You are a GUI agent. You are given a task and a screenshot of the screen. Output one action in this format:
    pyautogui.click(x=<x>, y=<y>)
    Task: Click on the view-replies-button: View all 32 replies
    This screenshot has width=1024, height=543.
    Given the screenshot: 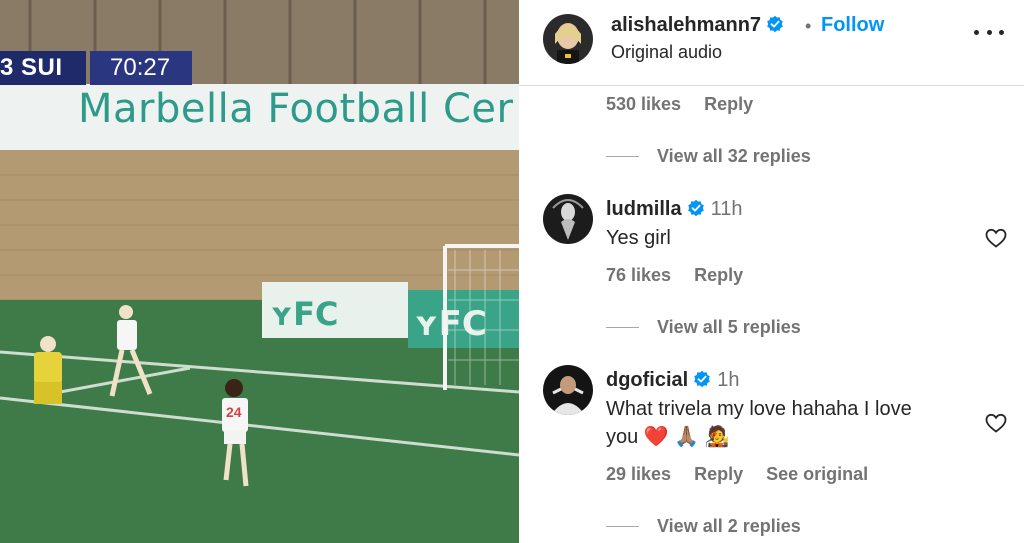 What is the action you would take?
    pyautogui.click(x=708, y=156)
    